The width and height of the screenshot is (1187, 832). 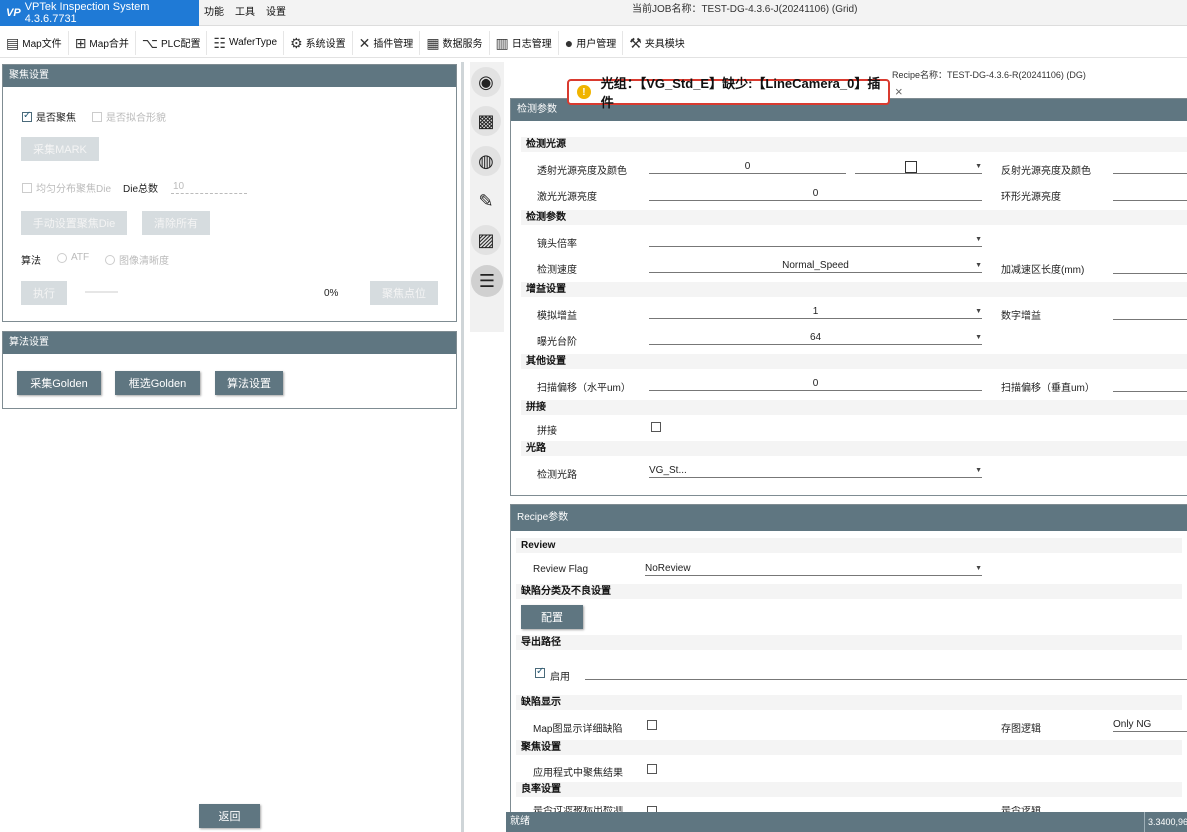 I want to click on execute-button: 执行, so click(x=44, y=293).